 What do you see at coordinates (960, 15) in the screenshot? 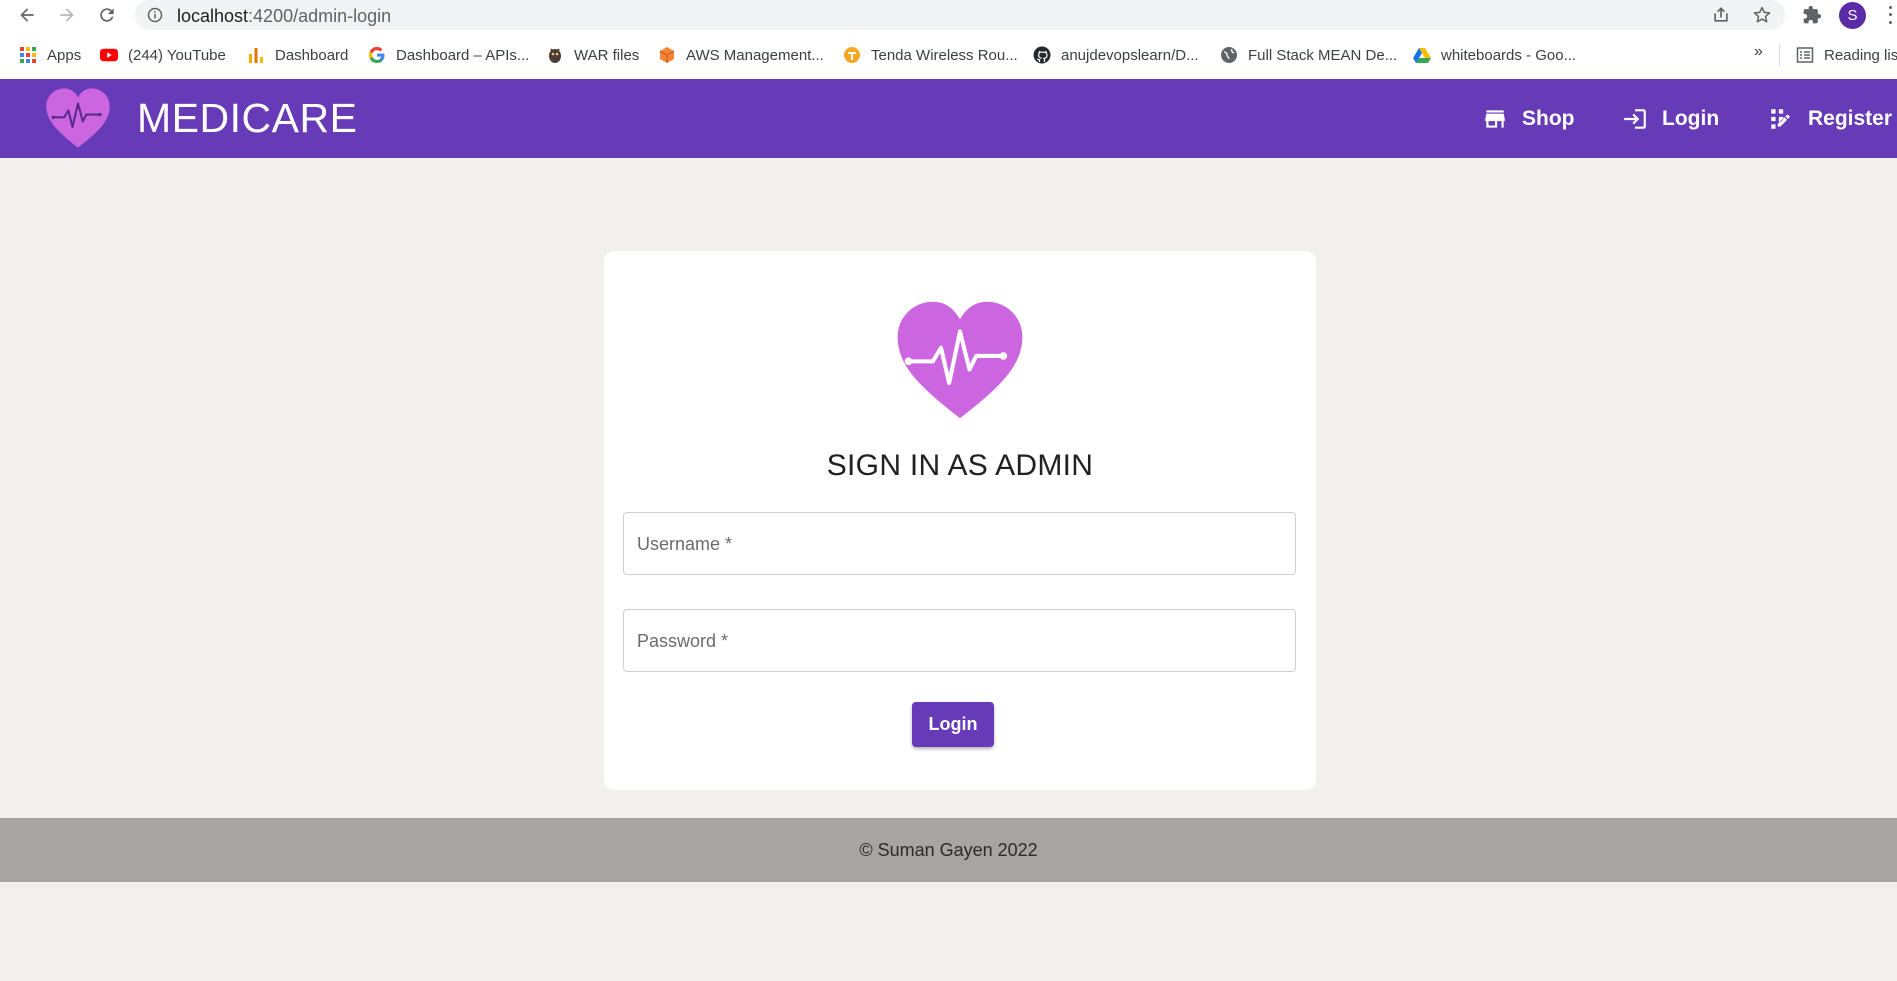
I see `address-bar: localhost:4200/admin-login` at bounding box center [960, 15].